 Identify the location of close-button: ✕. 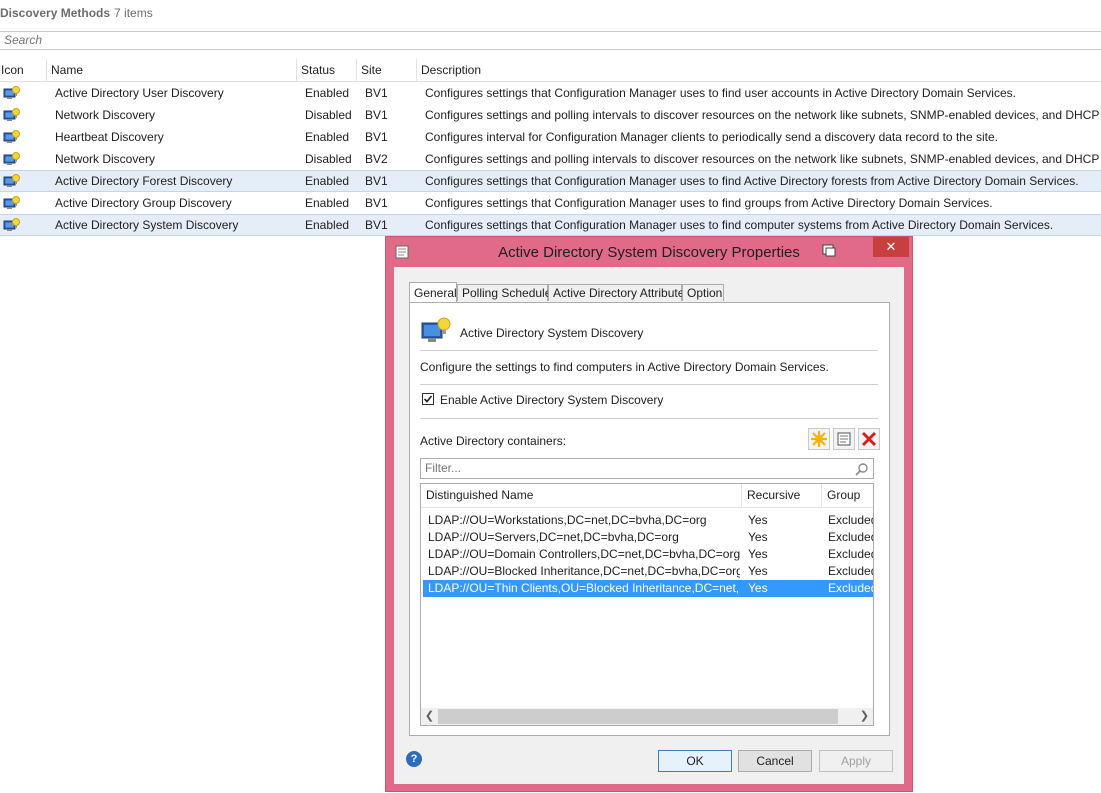
(891, 247).